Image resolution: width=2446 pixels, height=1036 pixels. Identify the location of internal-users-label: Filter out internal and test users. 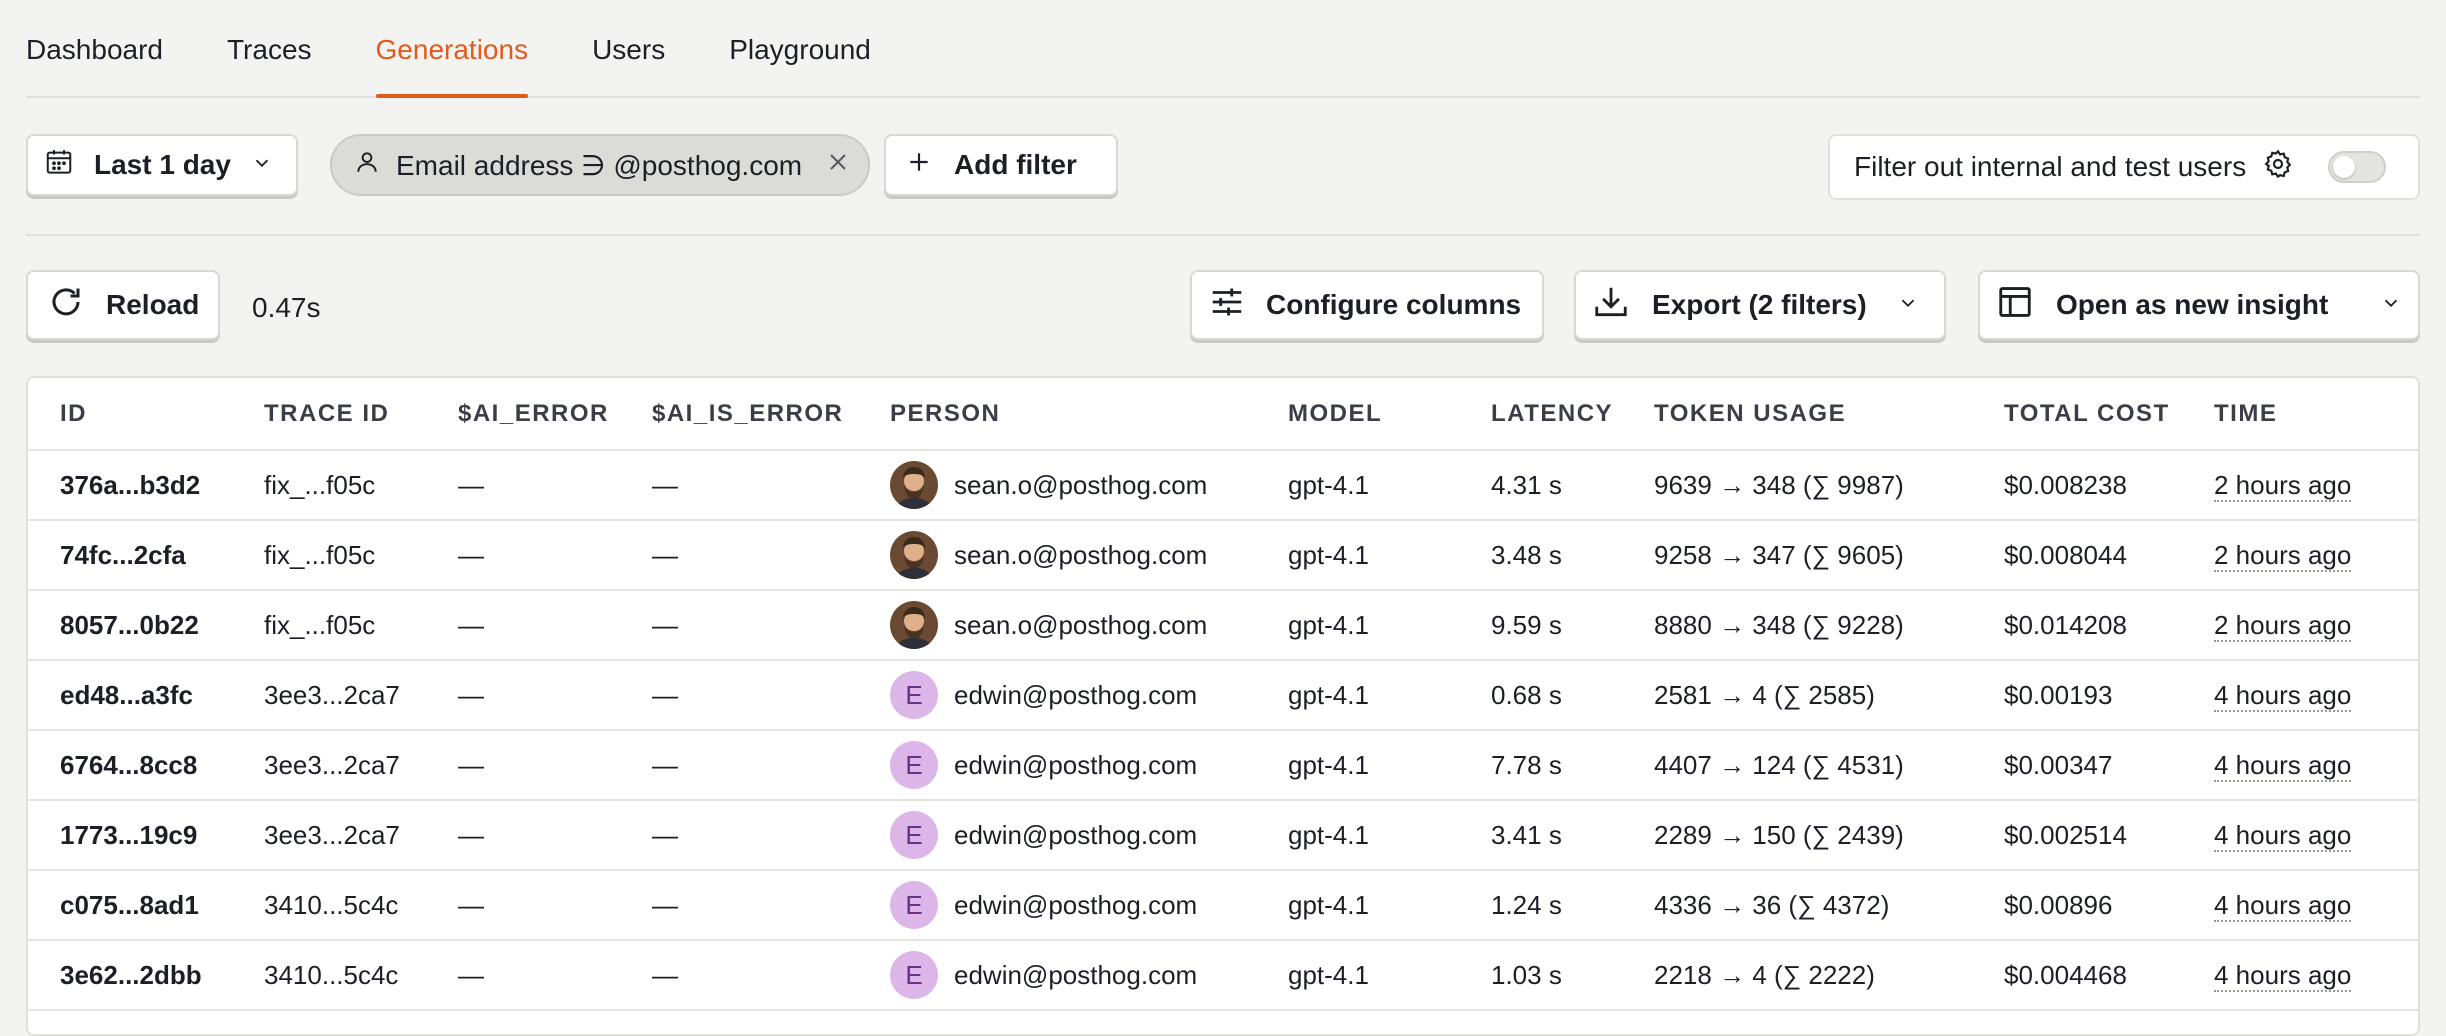
(2050, 166).